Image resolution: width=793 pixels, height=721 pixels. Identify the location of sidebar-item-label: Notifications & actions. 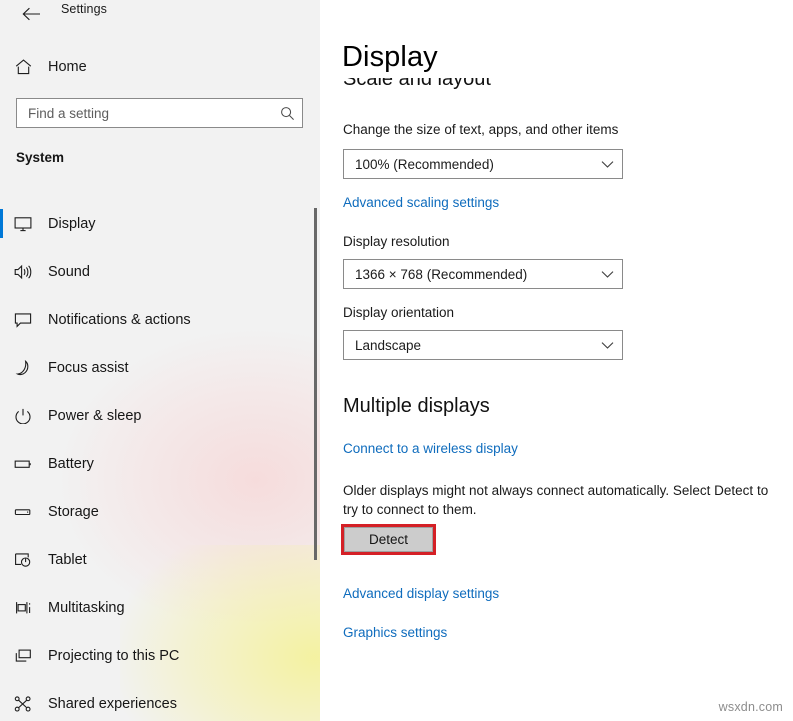
(119, 320).